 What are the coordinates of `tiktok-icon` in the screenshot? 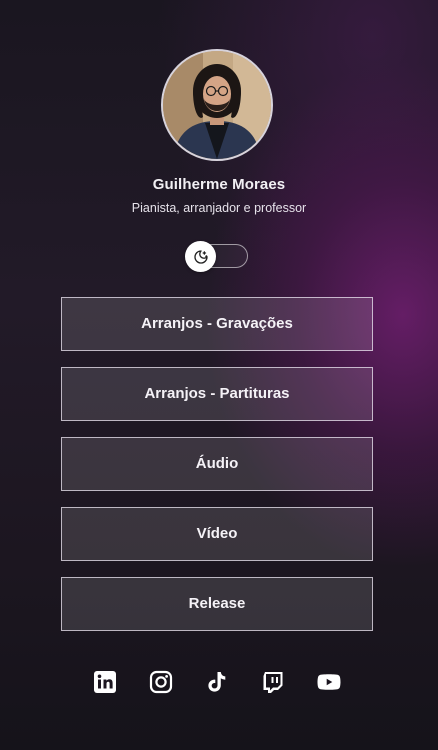 It's located at (217, 682).